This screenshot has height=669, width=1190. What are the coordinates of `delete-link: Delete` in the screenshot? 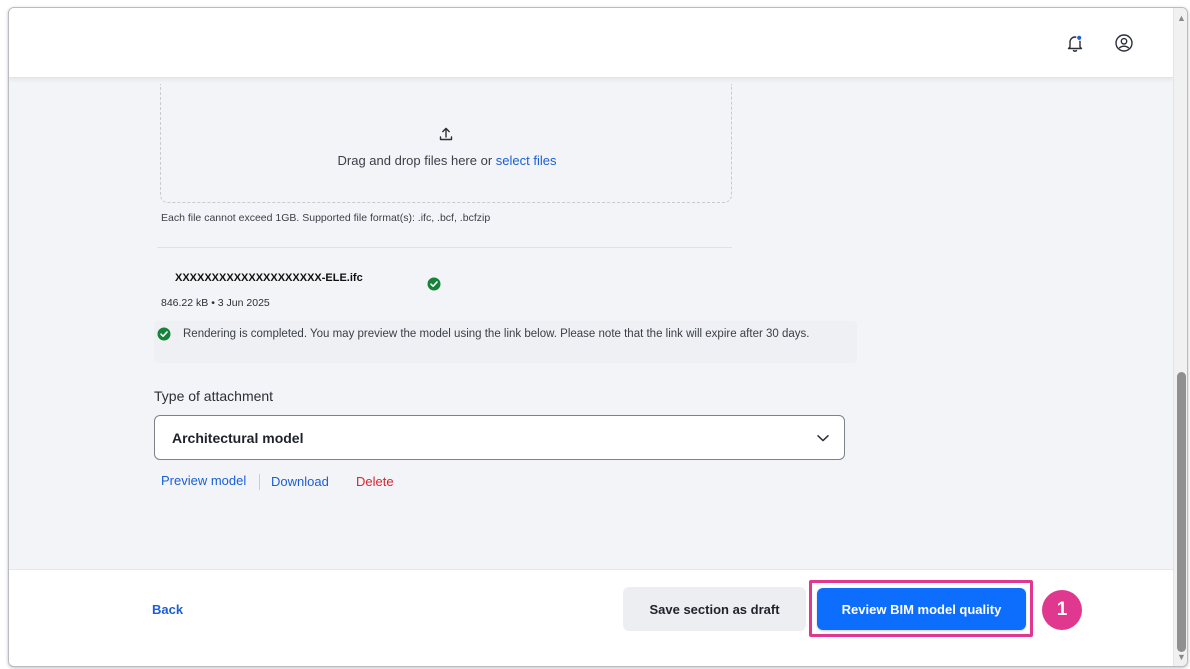 It's located at (375, 481).